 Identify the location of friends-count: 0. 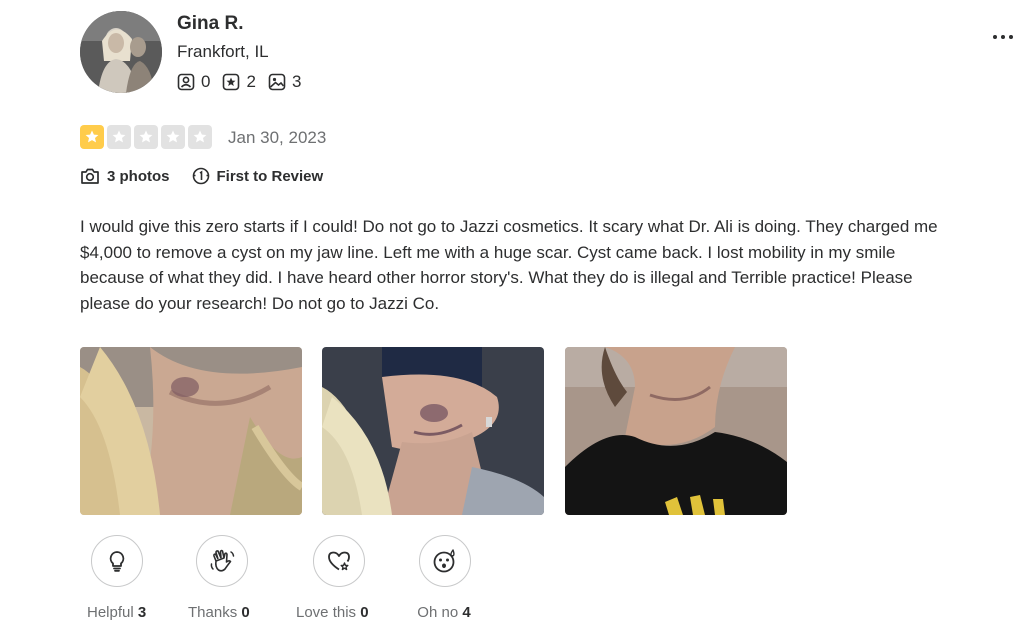
(206, 81).